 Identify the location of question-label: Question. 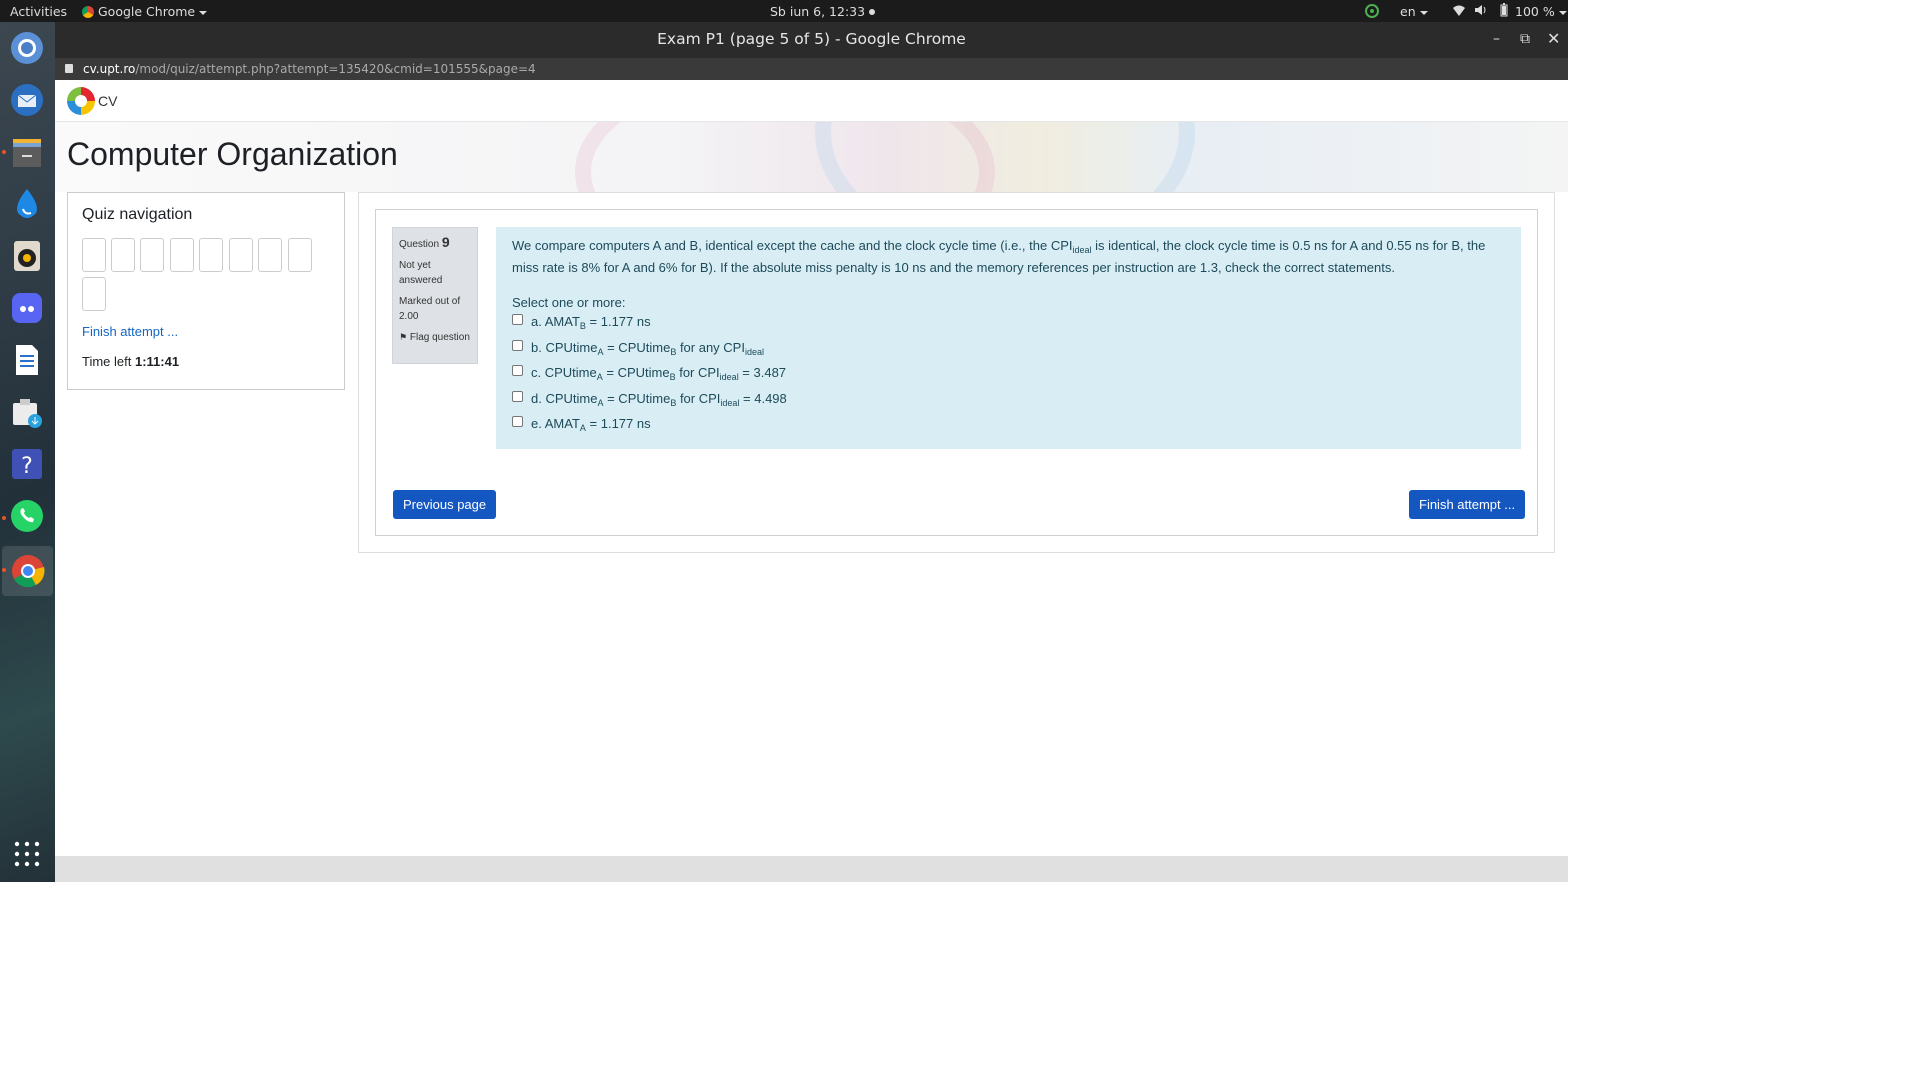
(419, 244).